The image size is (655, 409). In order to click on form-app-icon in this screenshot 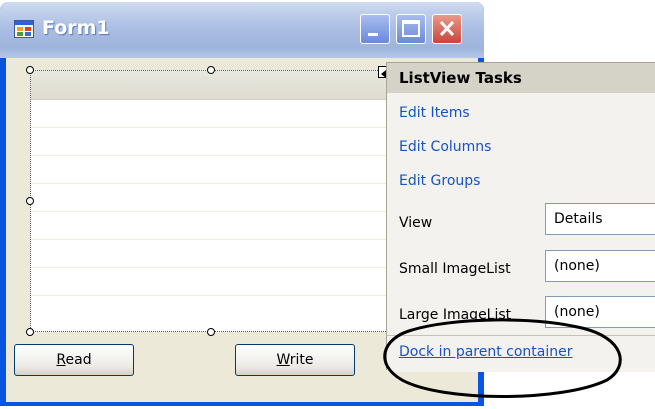, I will do `click(24, 29)`.